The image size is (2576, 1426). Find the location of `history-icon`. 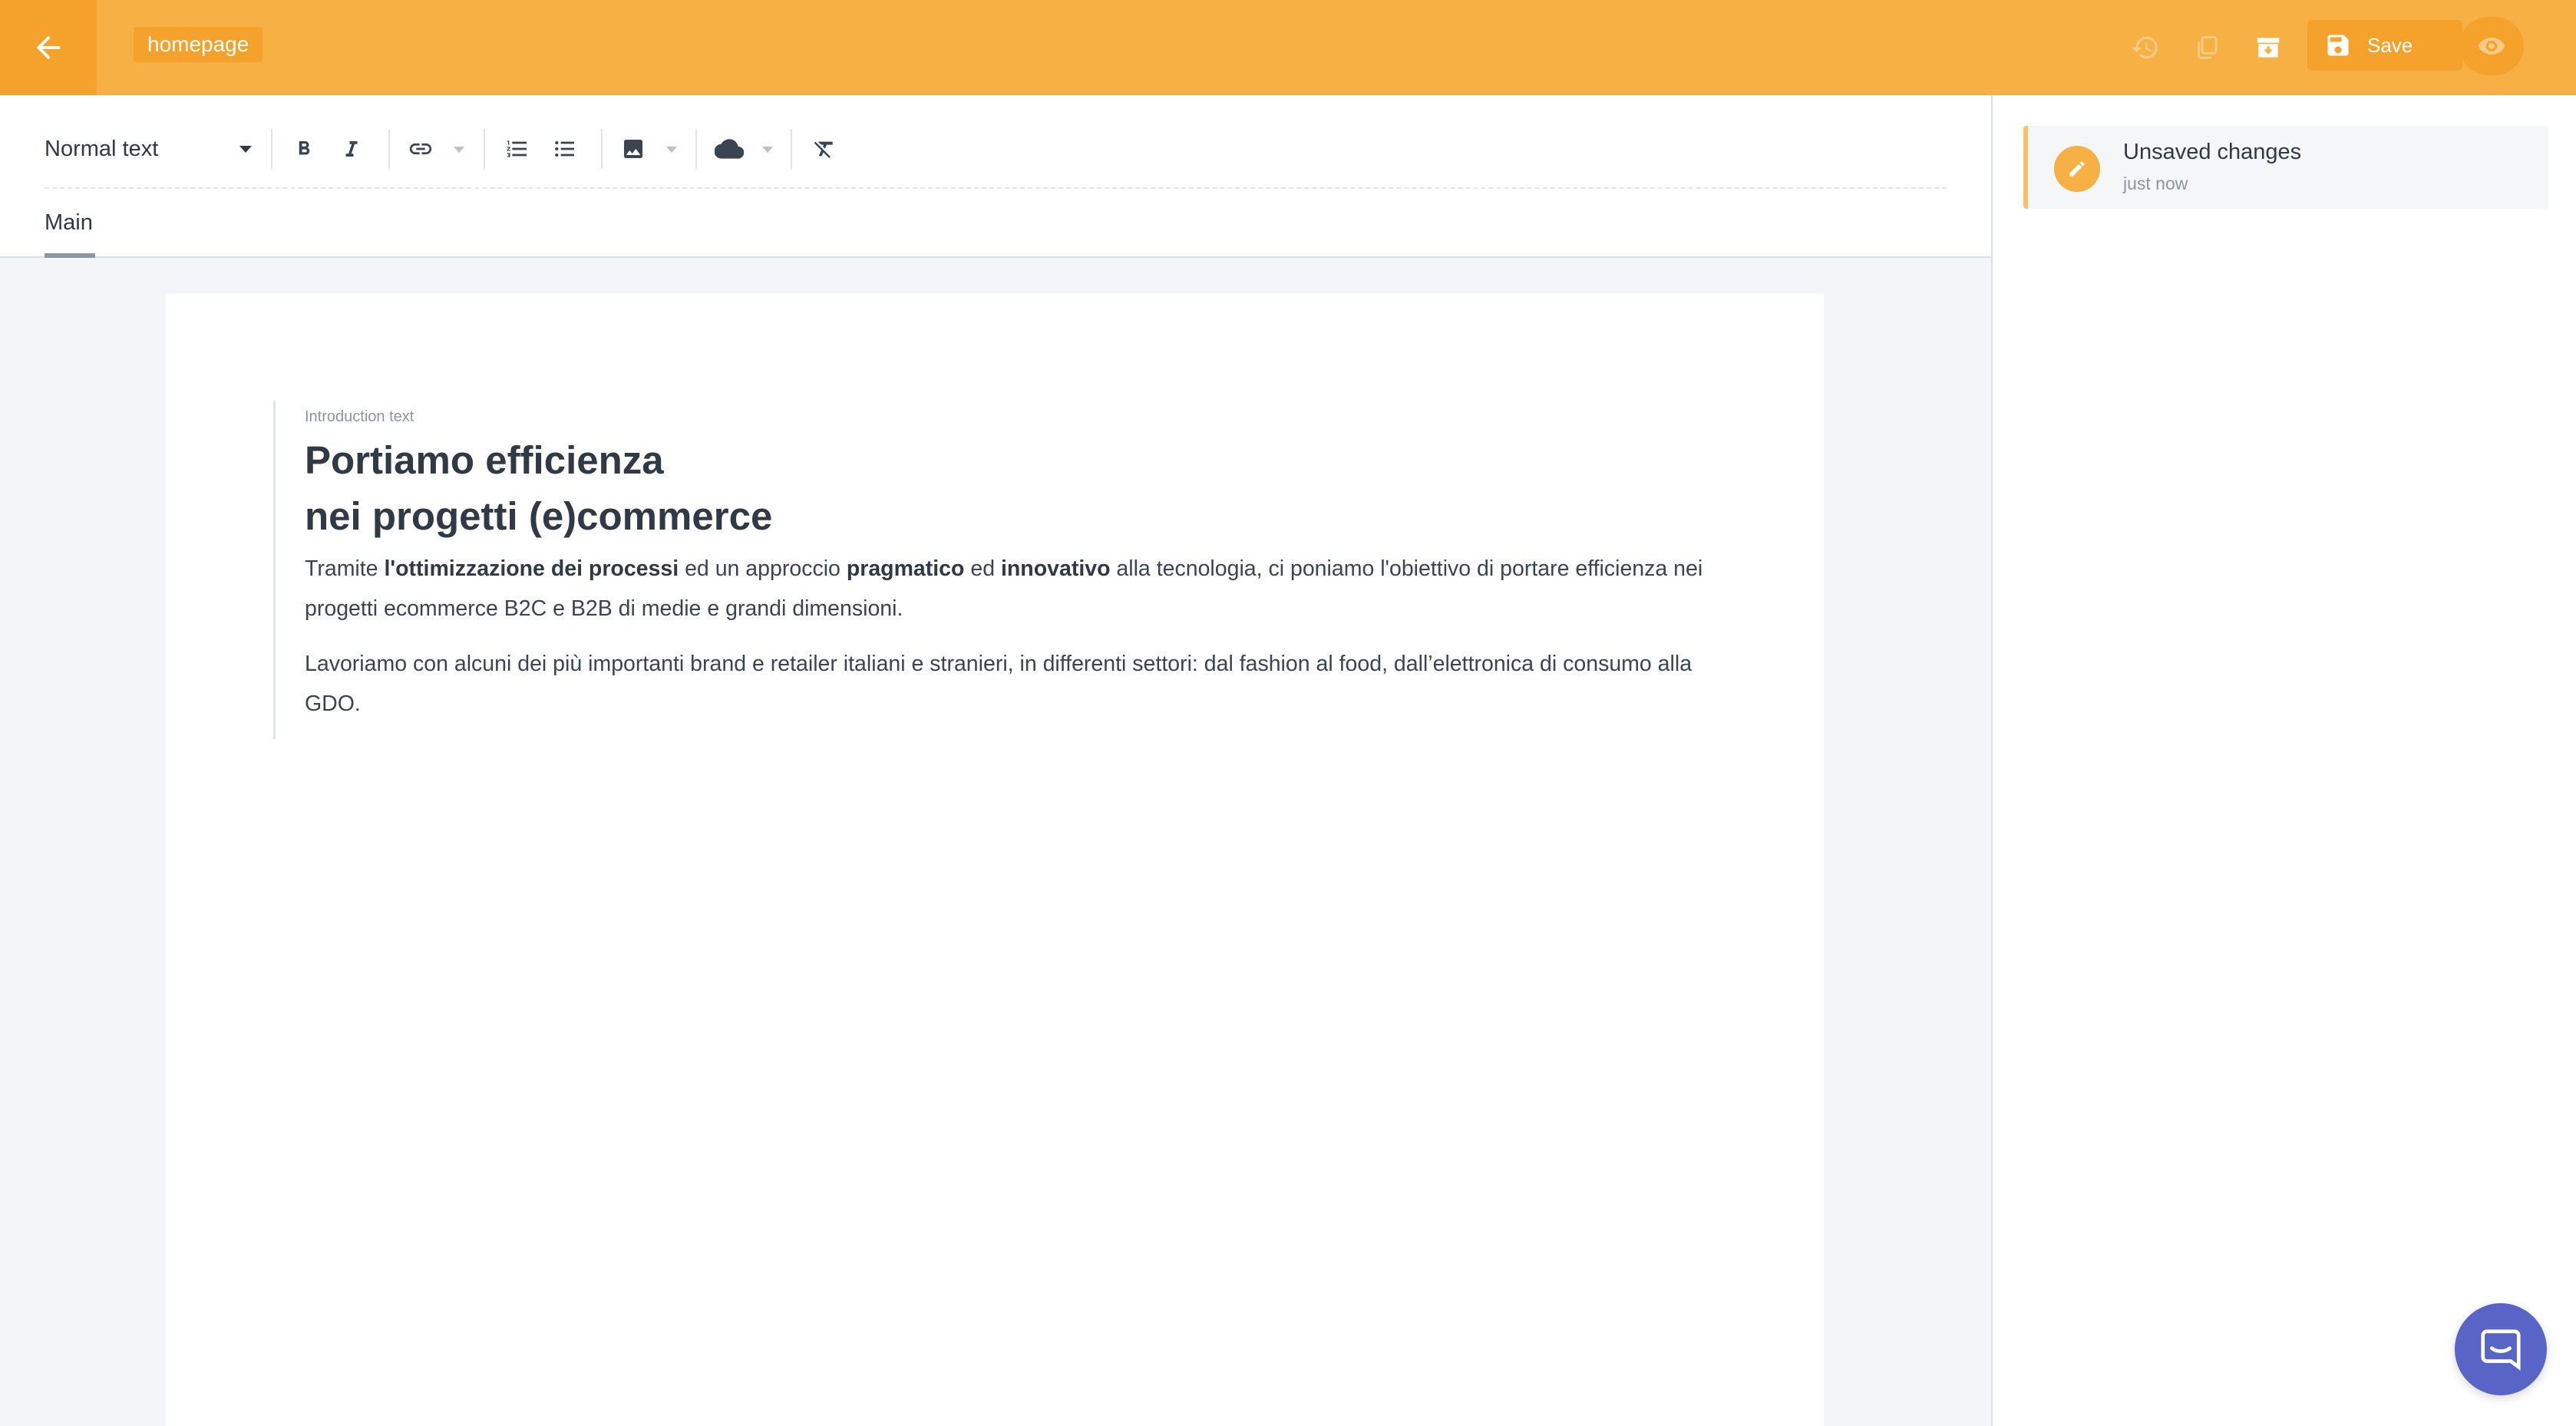

history-icon is located at coordinates (2145, 48).